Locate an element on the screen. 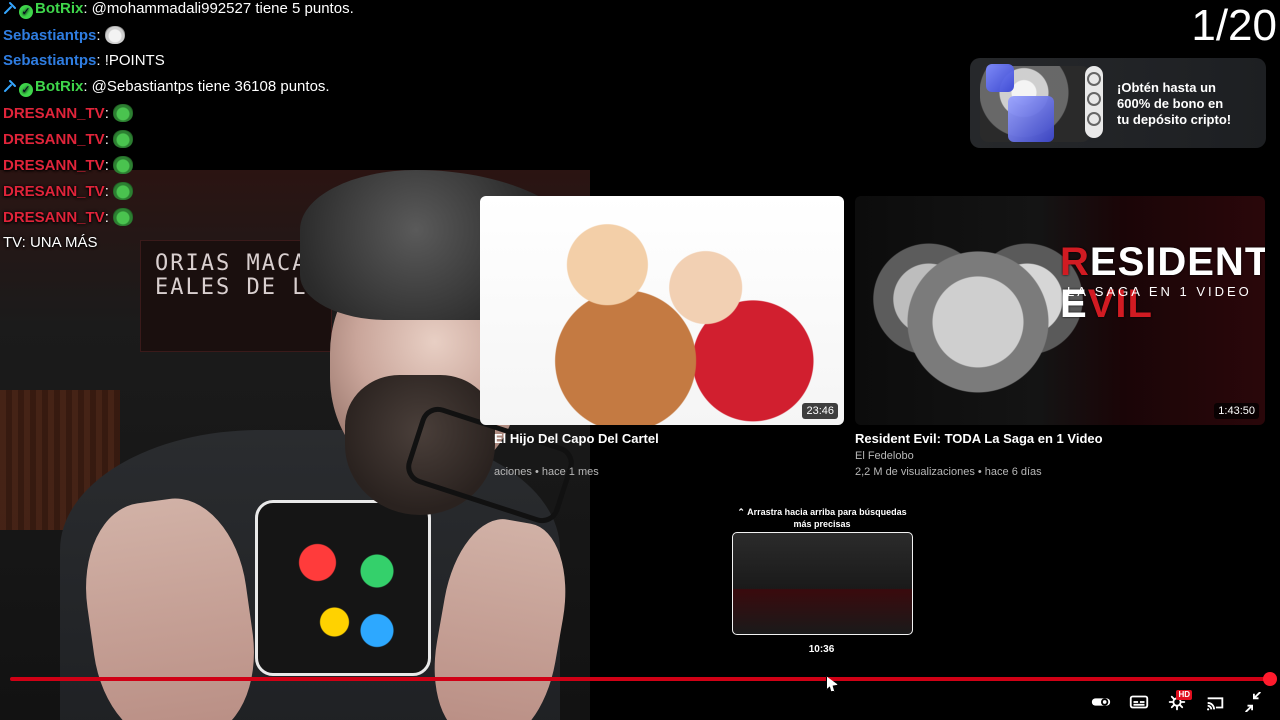  chat-message: : @Sebastiantps tiene 36108 puntos. is located at coordinates (206, 86).